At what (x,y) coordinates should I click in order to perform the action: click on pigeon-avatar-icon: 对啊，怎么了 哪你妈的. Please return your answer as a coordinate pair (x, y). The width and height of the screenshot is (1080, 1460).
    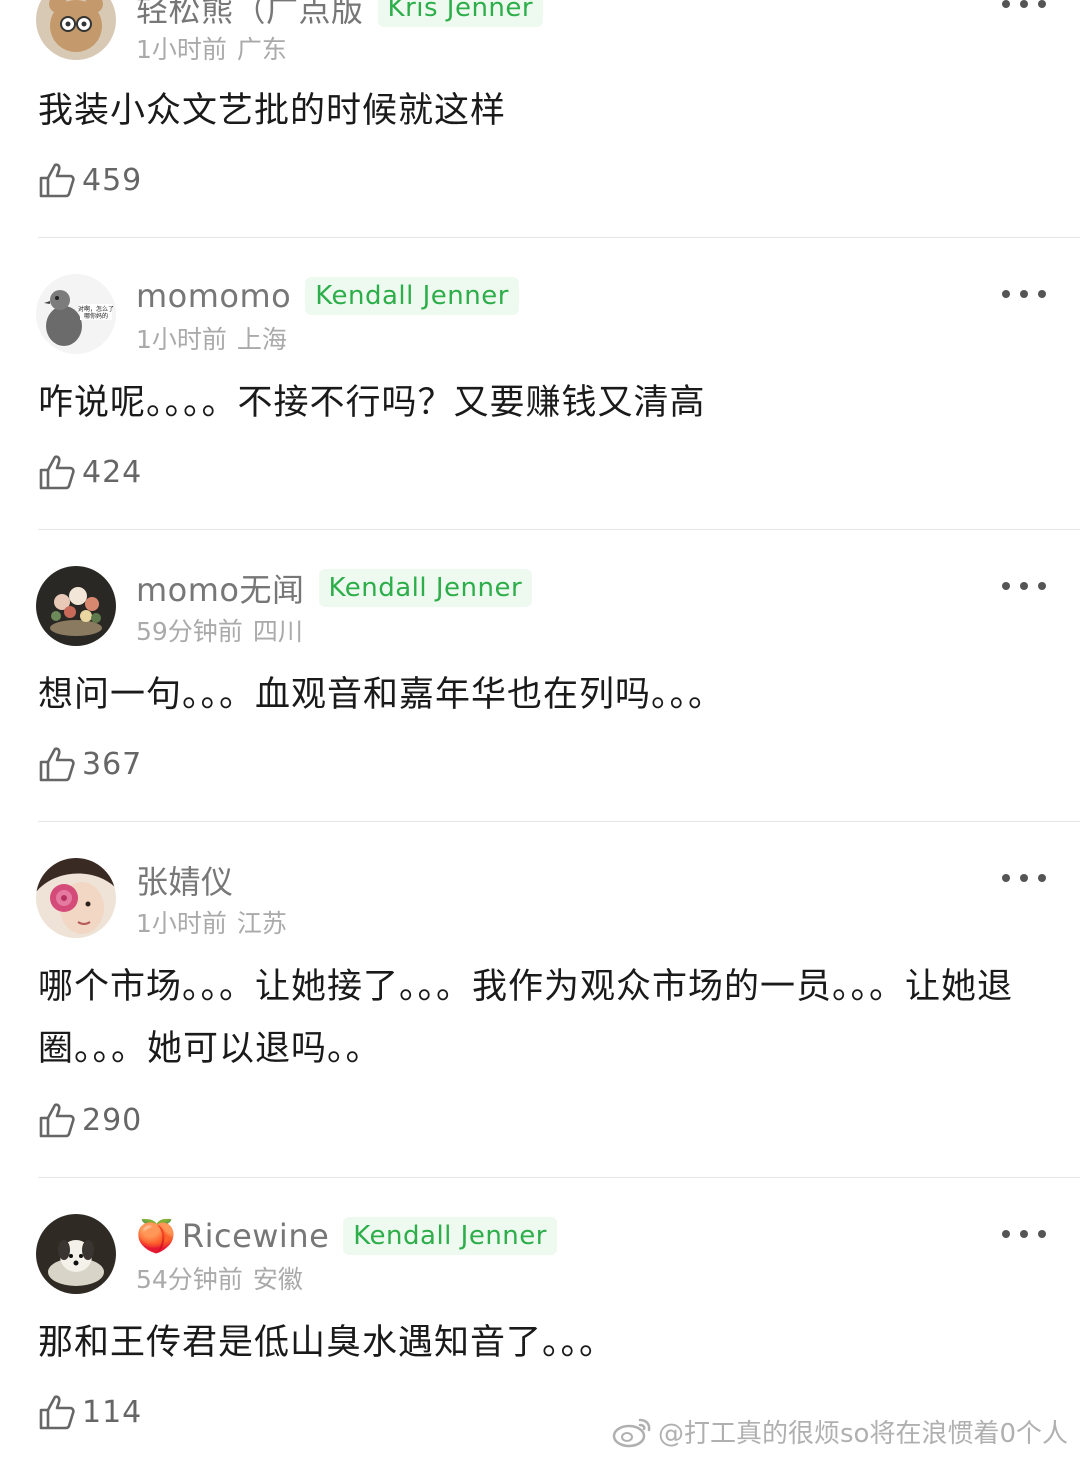
    Looking at the image, I should click on (76, 314).